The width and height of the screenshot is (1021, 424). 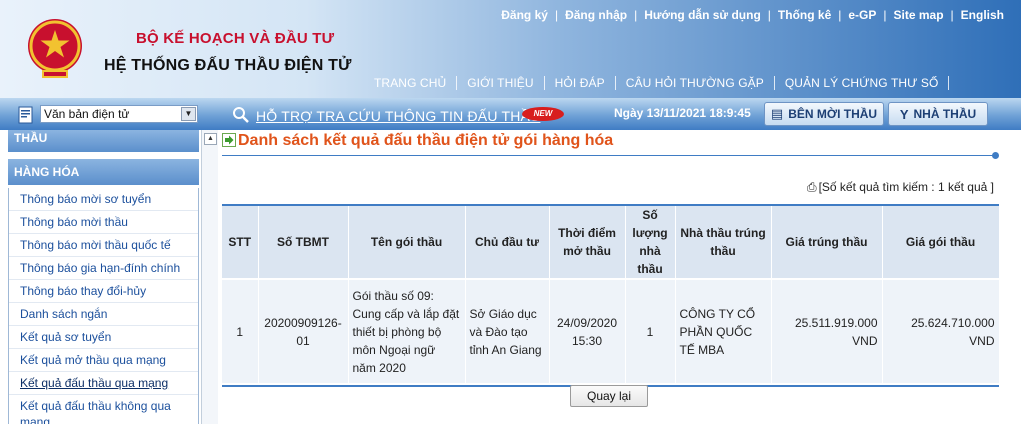 What do you see at coordinates (982, 15) in the screenshot?
I see `link-english: English` at bounding box center [982, 15].